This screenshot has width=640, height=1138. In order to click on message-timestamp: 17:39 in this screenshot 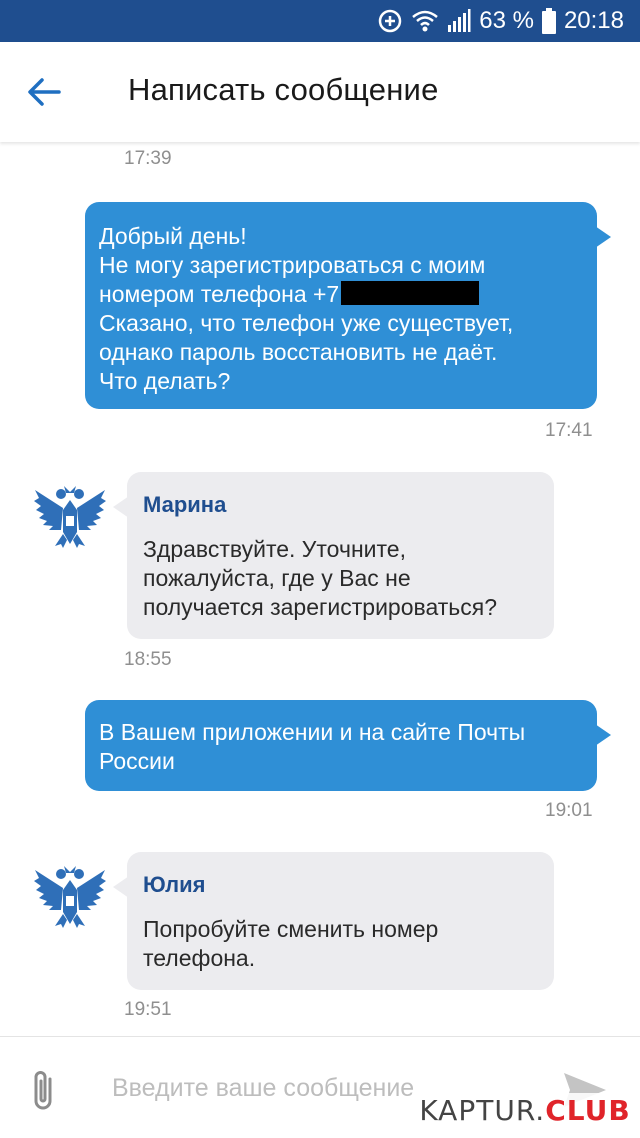, I will do `click(148, 158)`.